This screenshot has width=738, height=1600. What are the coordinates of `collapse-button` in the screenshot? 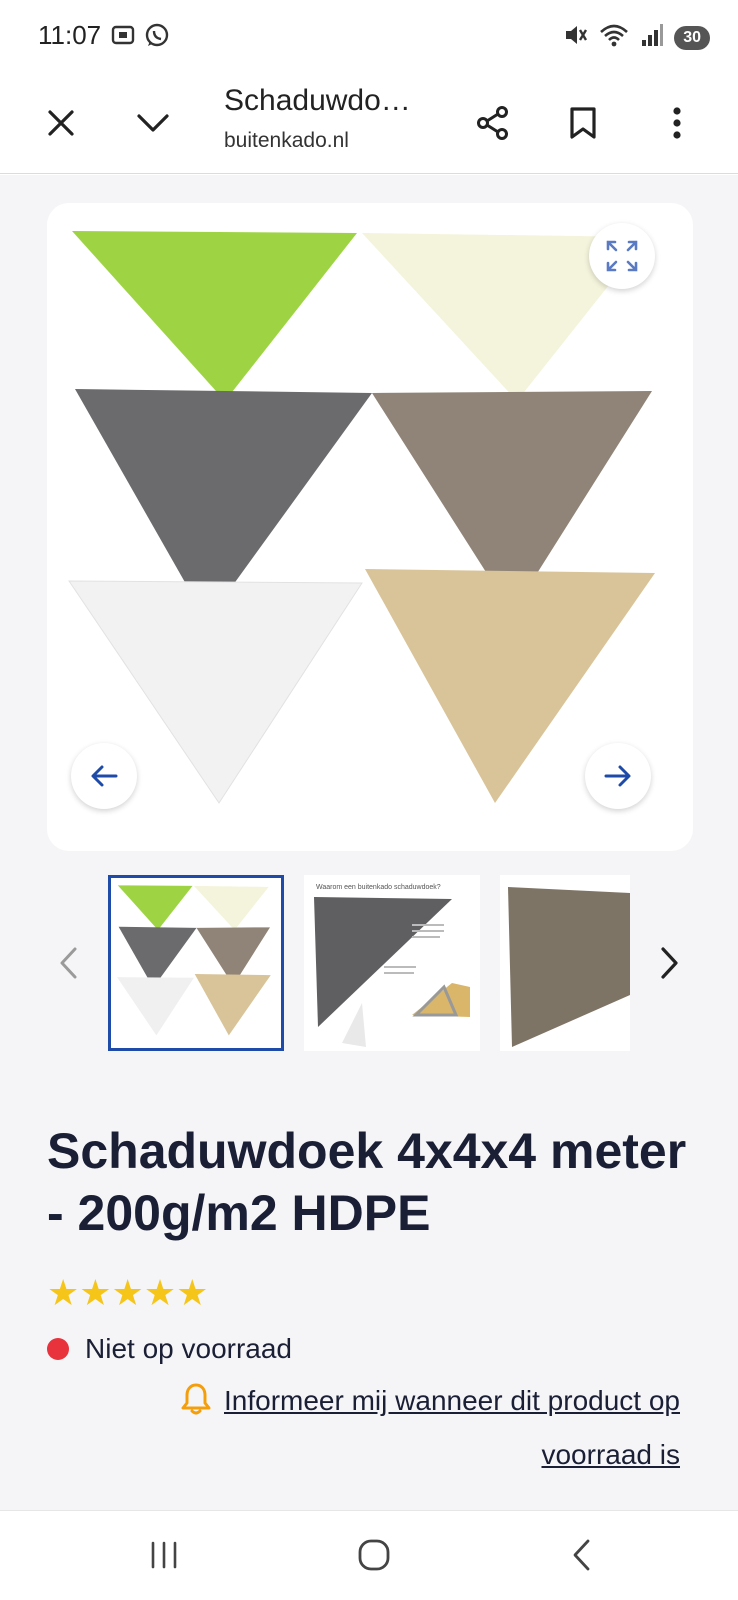 It's located at (153, 123).